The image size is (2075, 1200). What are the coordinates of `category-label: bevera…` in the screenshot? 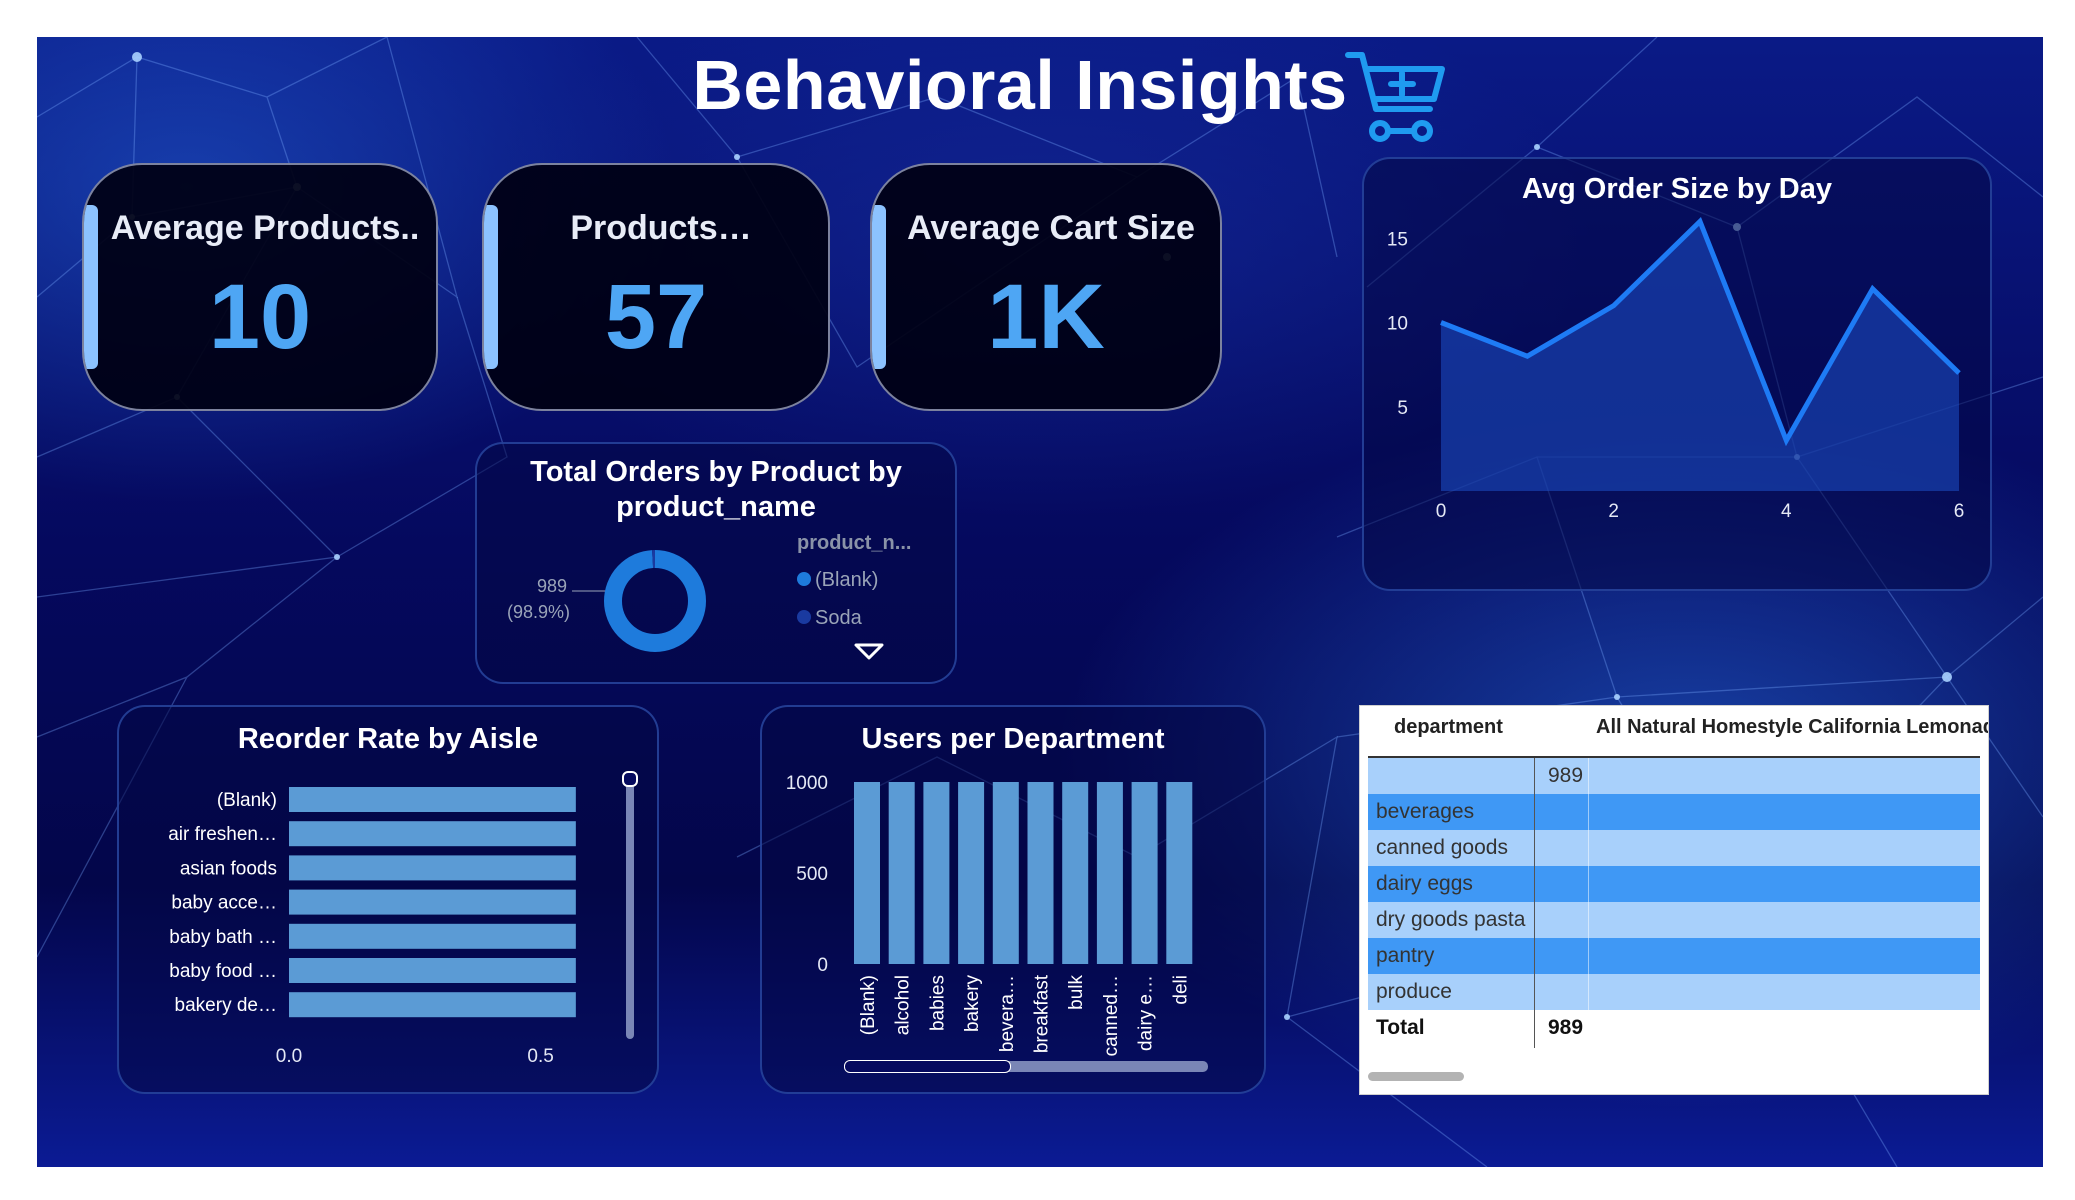 It's located at (1007, 1013).